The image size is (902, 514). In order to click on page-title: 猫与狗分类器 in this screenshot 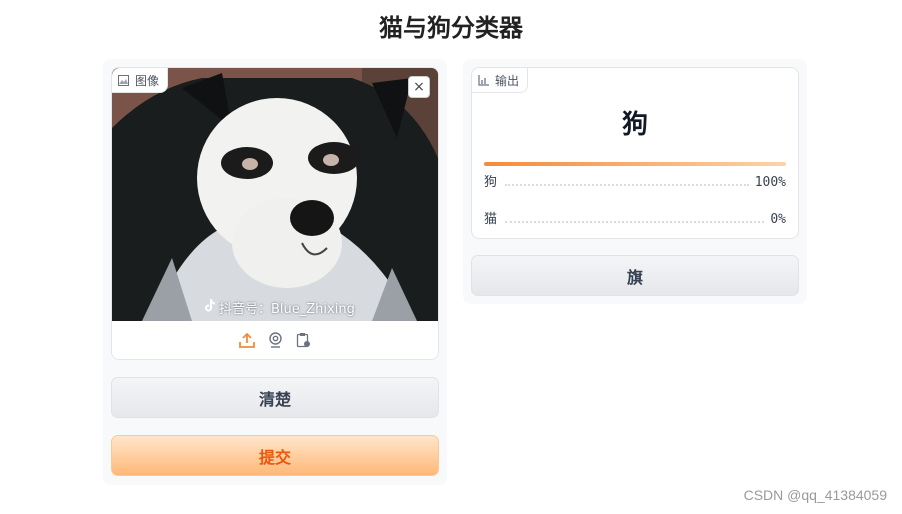, I will do `click(451, 28)`.